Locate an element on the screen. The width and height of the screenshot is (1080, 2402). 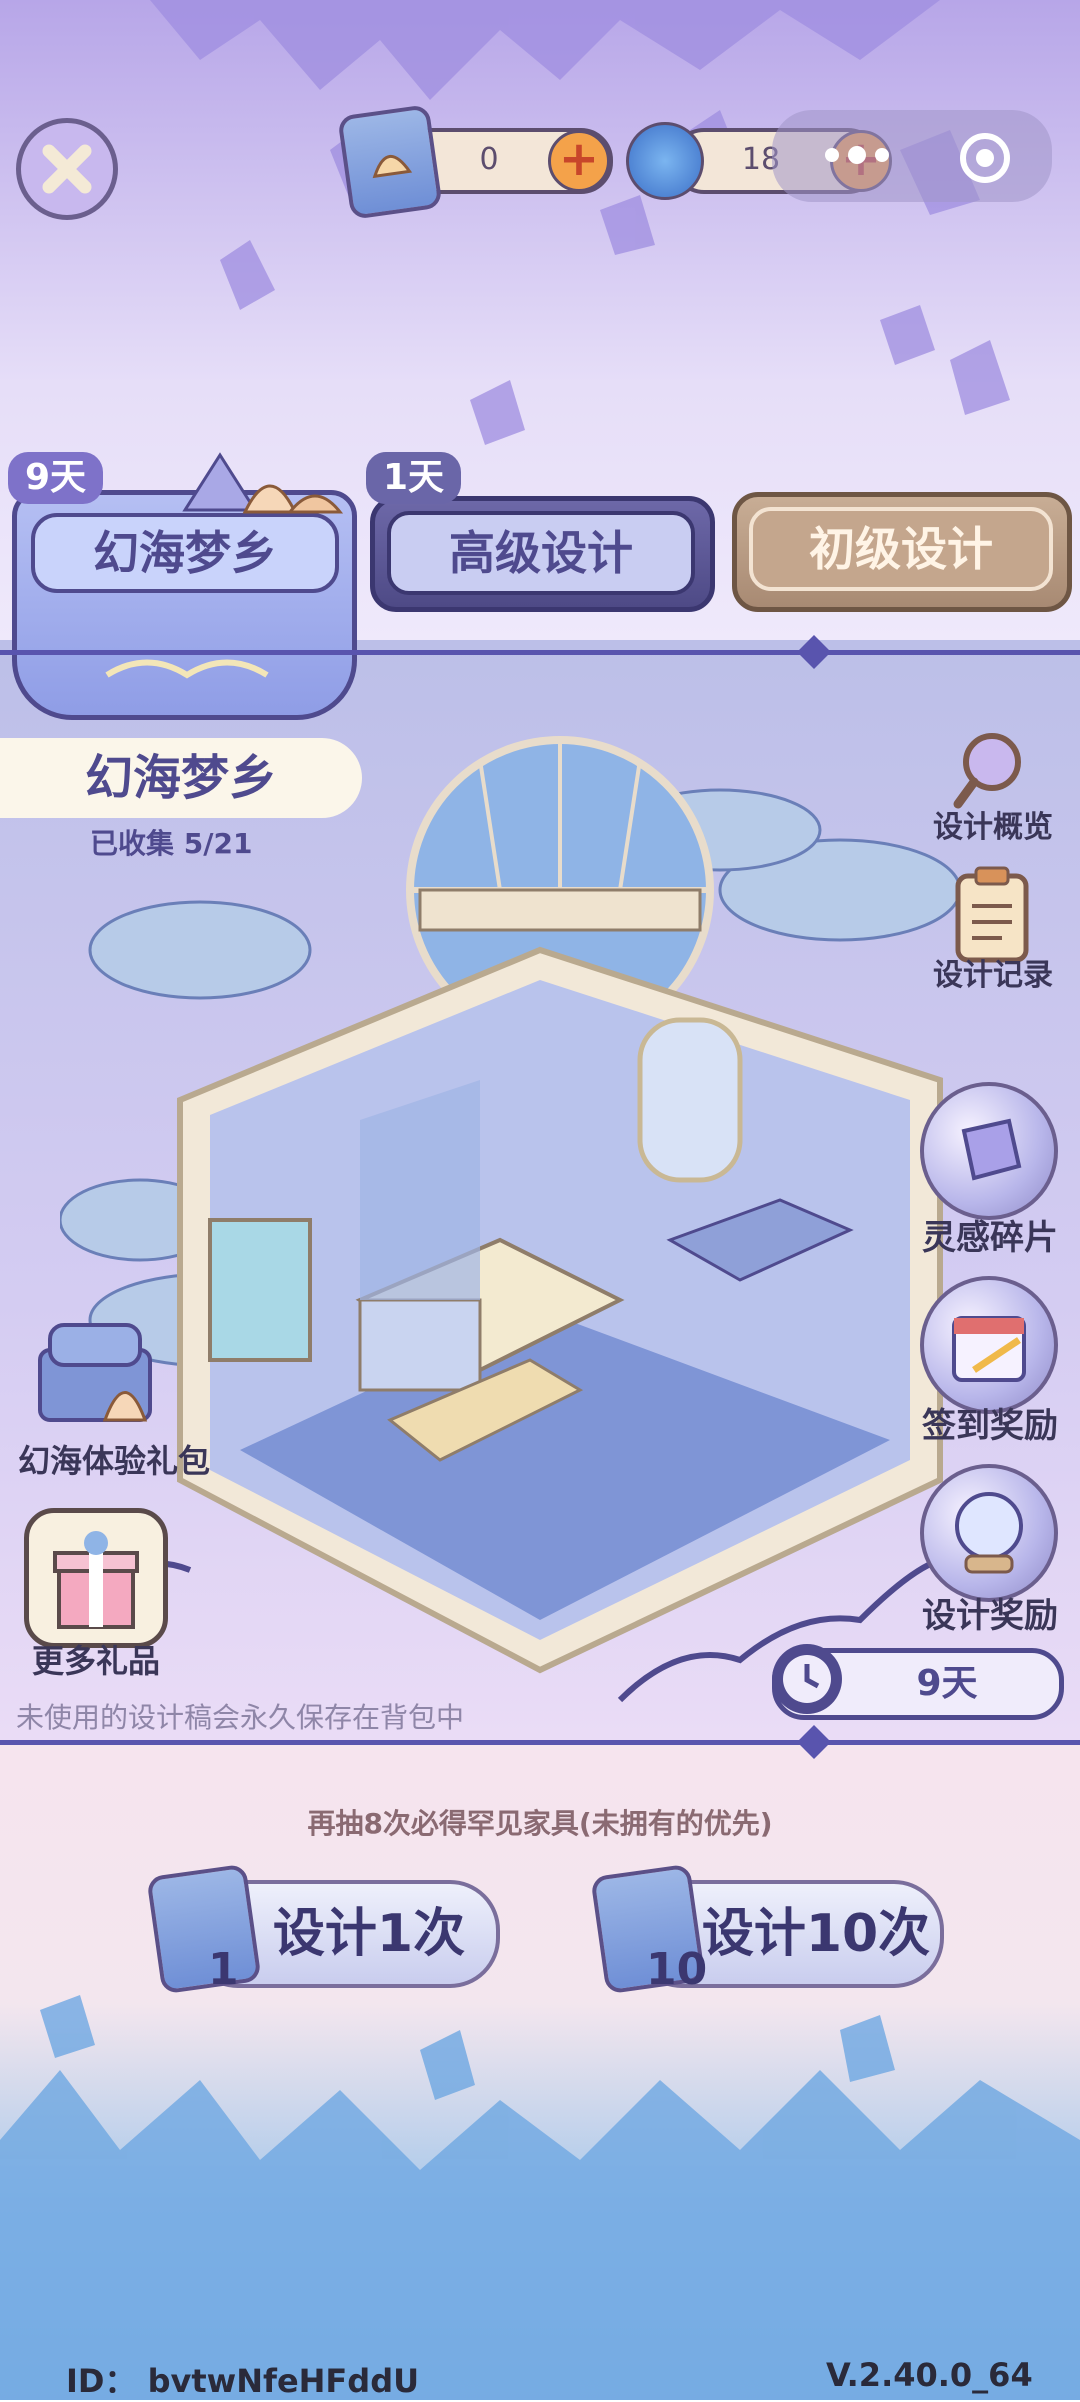
more-gifts-button is located at coordinates (96, 1578).